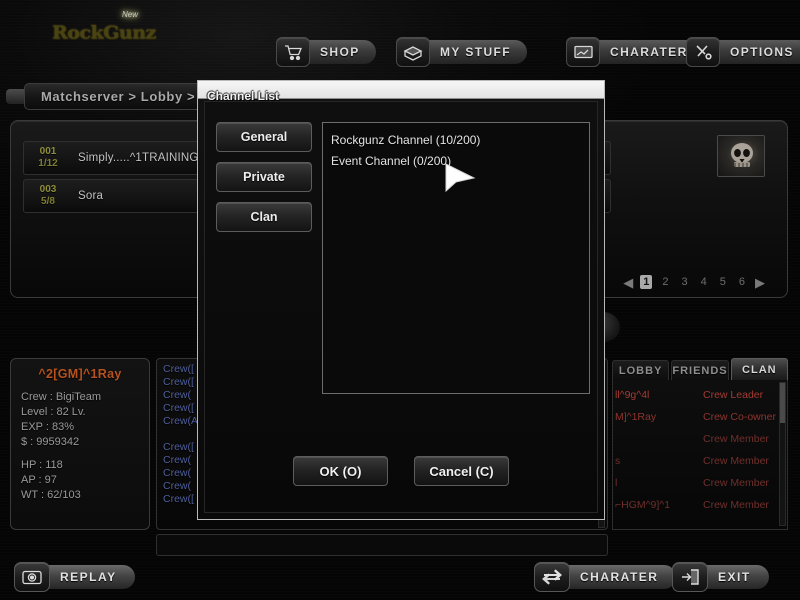  Describe the element at coordinates (461, 471) in the screenshot. I see `cancel-button: Cancel (C)` at that location.